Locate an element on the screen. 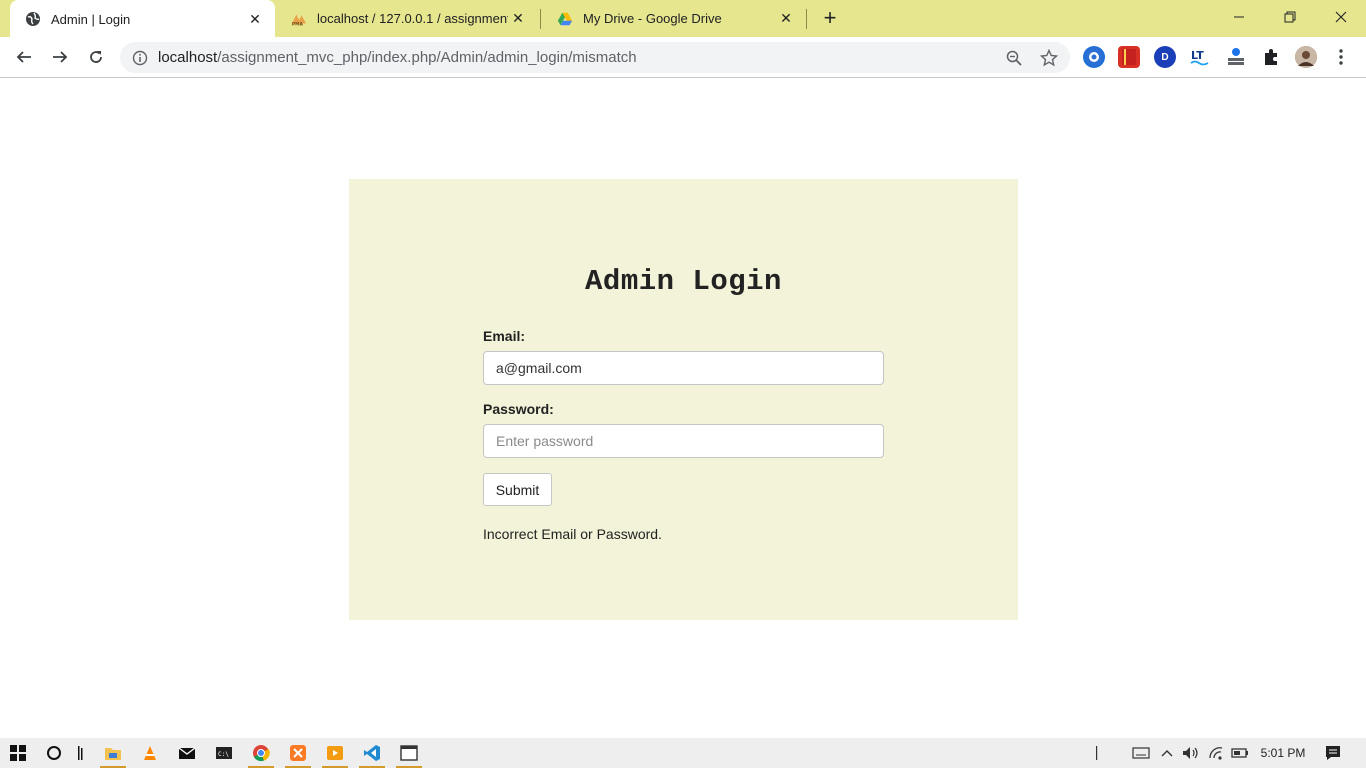 The image size is (1366, 768). xampp-icon is located at coordinates (298, 753).